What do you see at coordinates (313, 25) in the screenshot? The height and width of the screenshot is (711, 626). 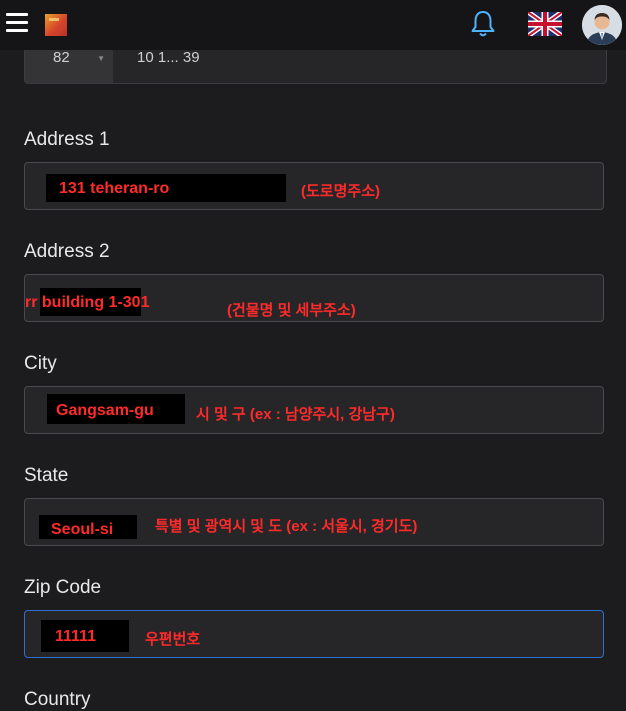 I see `top-navigation-bar` at bounding box center [313, 25].